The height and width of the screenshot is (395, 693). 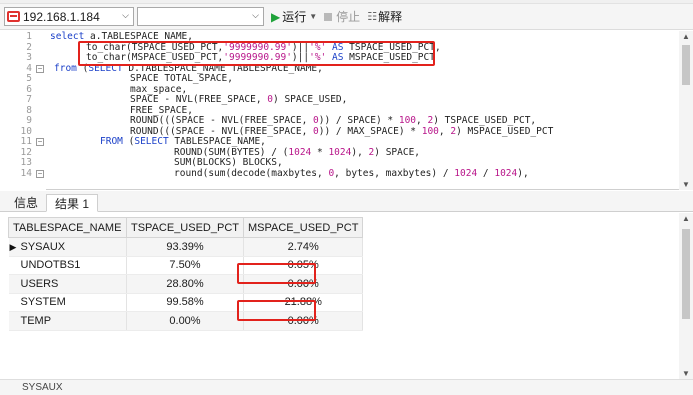 I want to click on explain-button: ☷ 解释, so click(x=384, y=16).